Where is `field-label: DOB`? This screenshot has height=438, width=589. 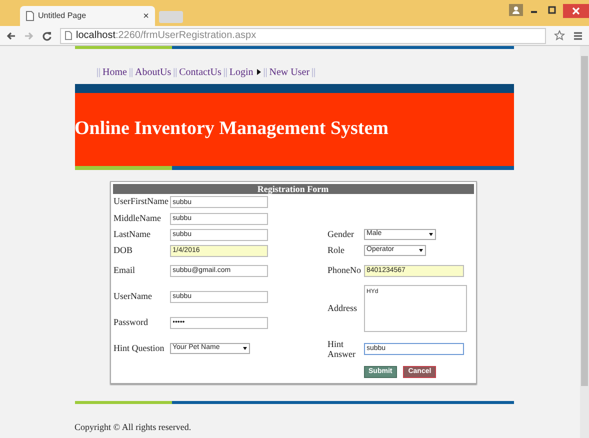
field-label: DOB is located at coordinates (123, 250).